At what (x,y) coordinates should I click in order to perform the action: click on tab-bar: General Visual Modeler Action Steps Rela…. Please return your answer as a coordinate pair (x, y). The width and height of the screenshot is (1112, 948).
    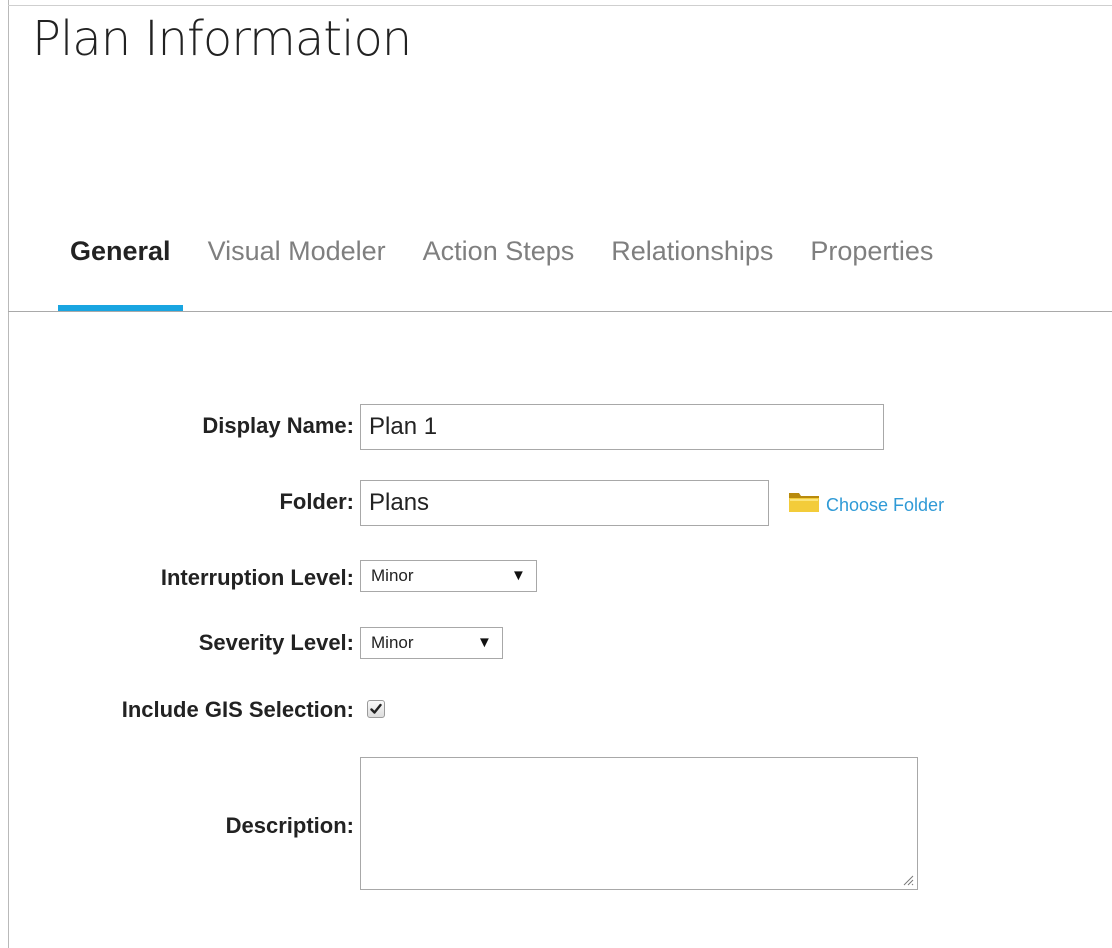
    Looking at the image, I should click on (508, 269).